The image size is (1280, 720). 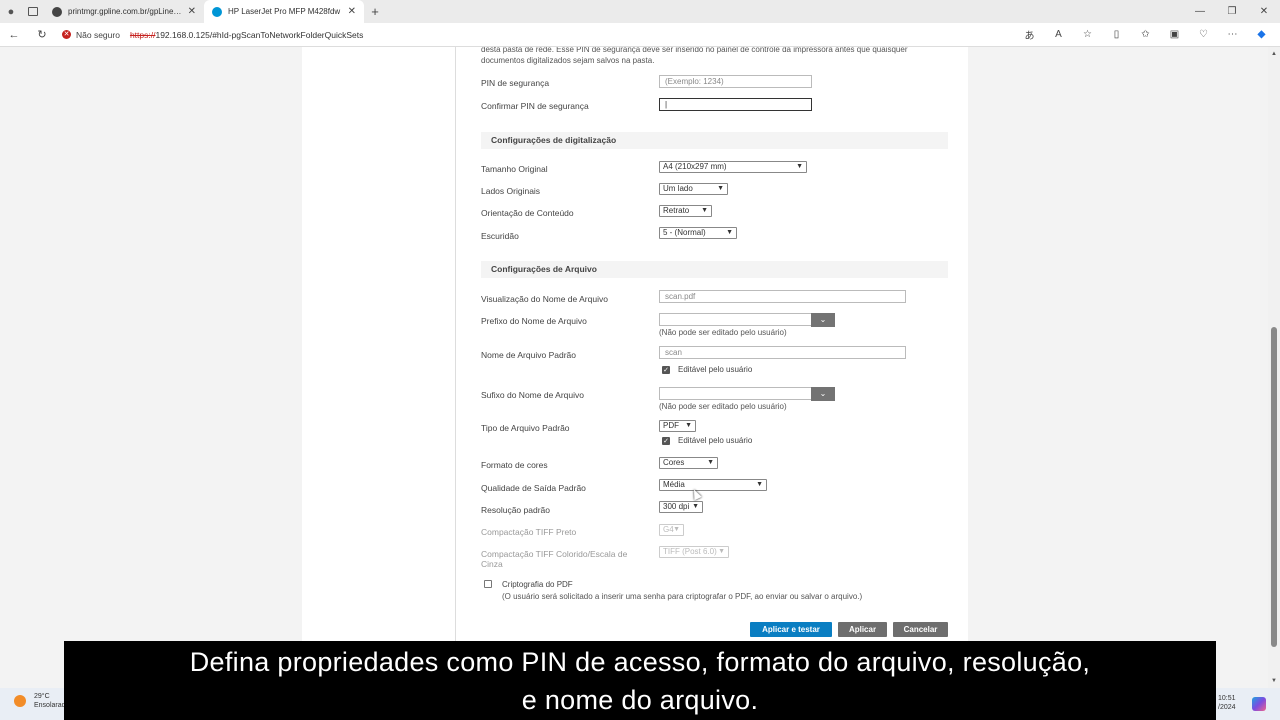 I want to click on apply-and-test-button: Aplicar e testar, so click(x=791, y=629).